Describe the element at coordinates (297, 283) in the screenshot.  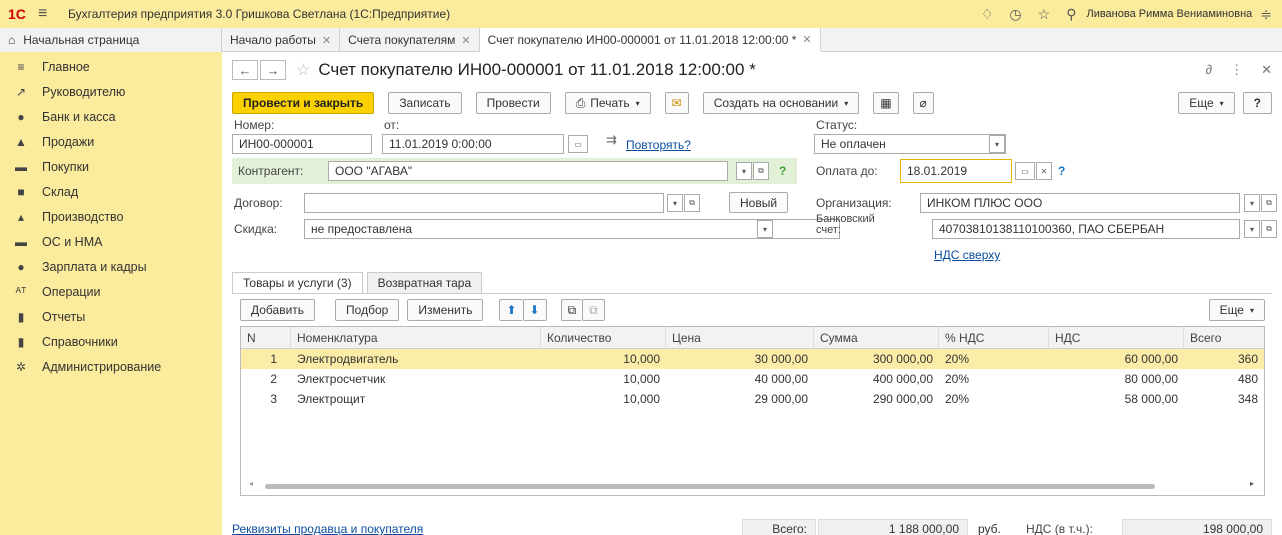
I see `tab-goods-services: Товары и услуги (3)` at that location.